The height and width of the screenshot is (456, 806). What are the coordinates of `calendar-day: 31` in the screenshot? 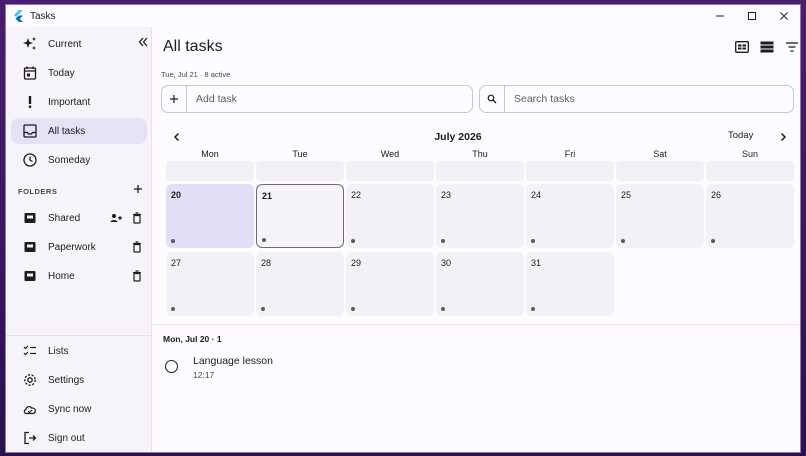 It's located at (570, 284).